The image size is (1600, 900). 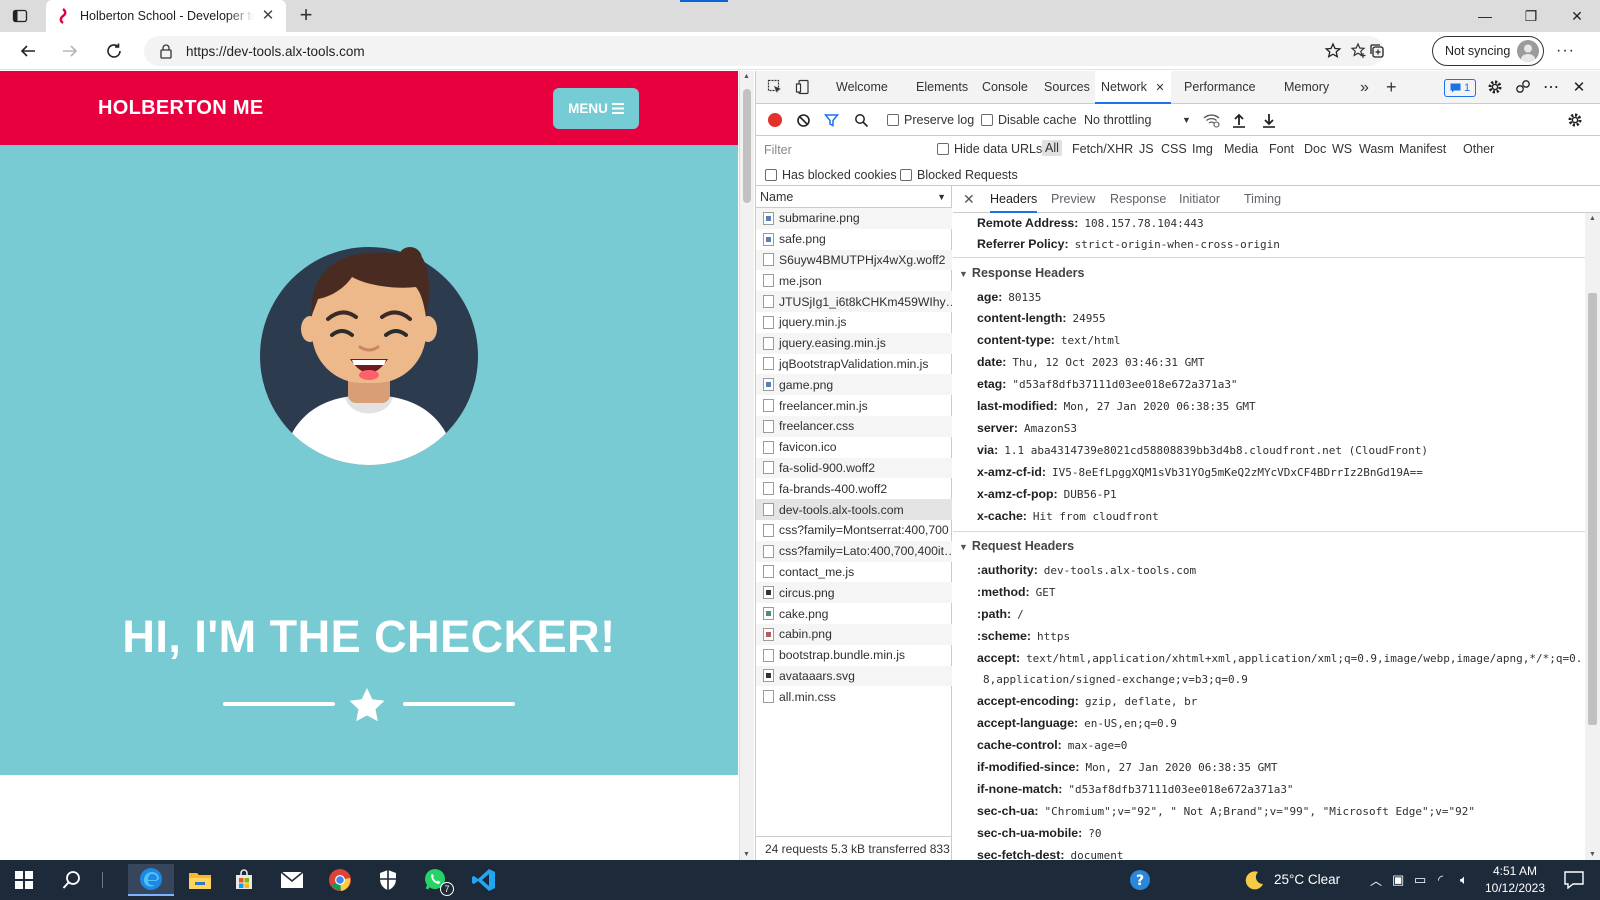 I want to click on throttling-select: No throttling, so click(x=1117, y=120).